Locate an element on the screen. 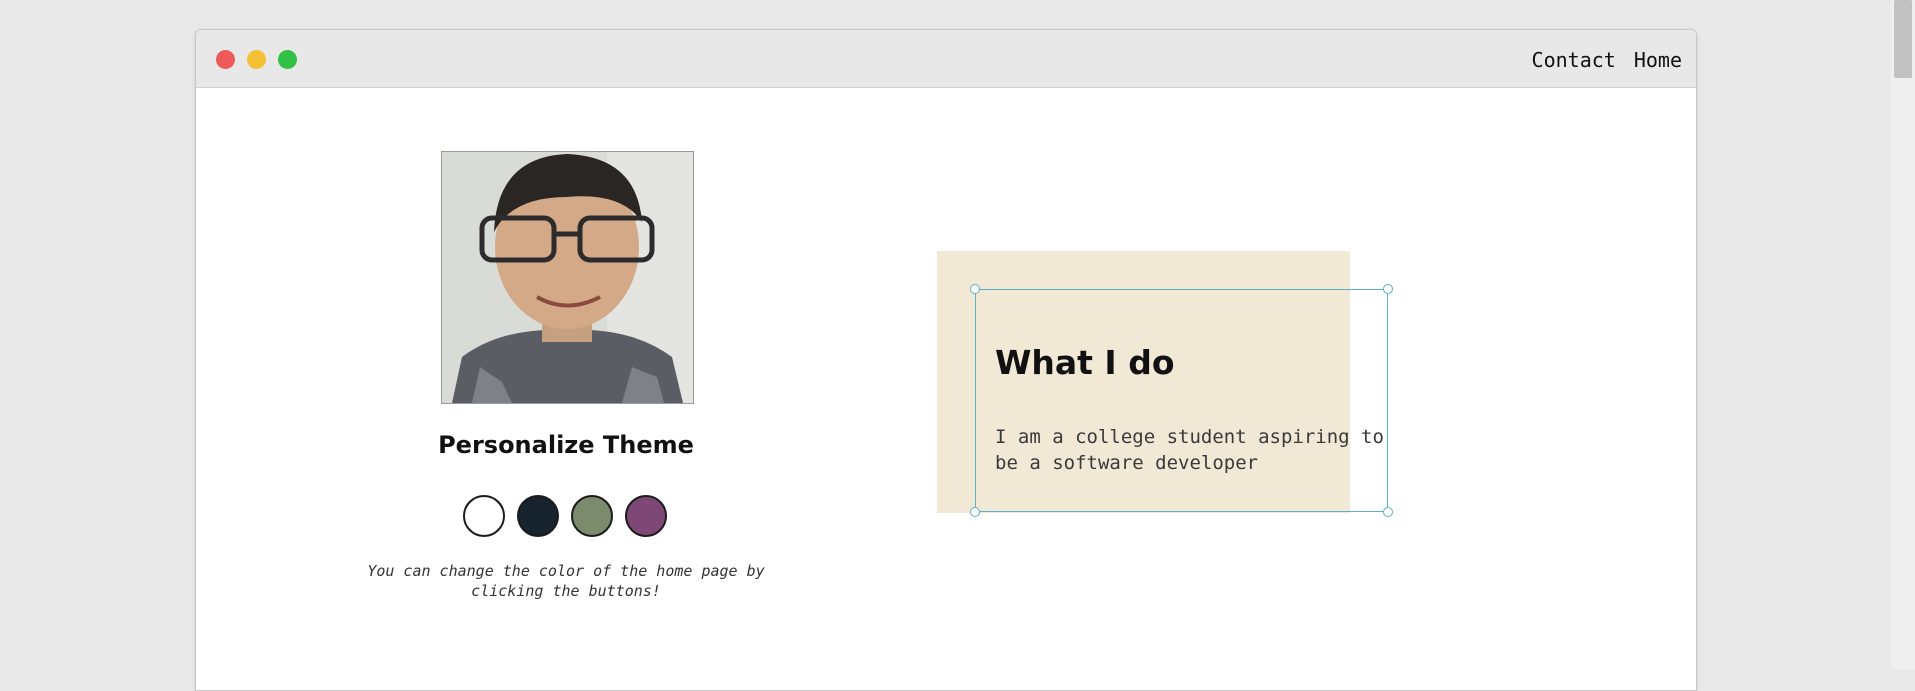  theme-swatch-navy is located at coordinates (538, 516).